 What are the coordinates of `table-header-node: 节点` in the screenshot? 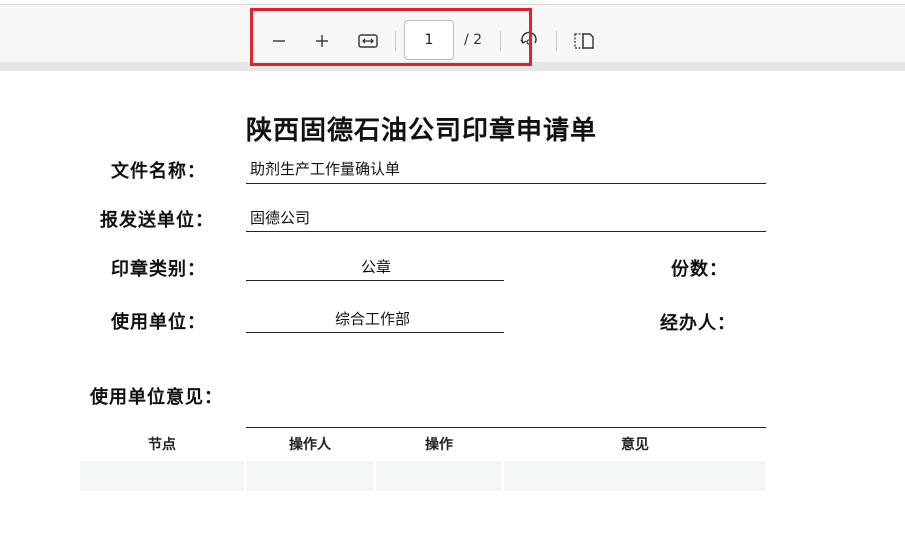 It's located at (162, 445).